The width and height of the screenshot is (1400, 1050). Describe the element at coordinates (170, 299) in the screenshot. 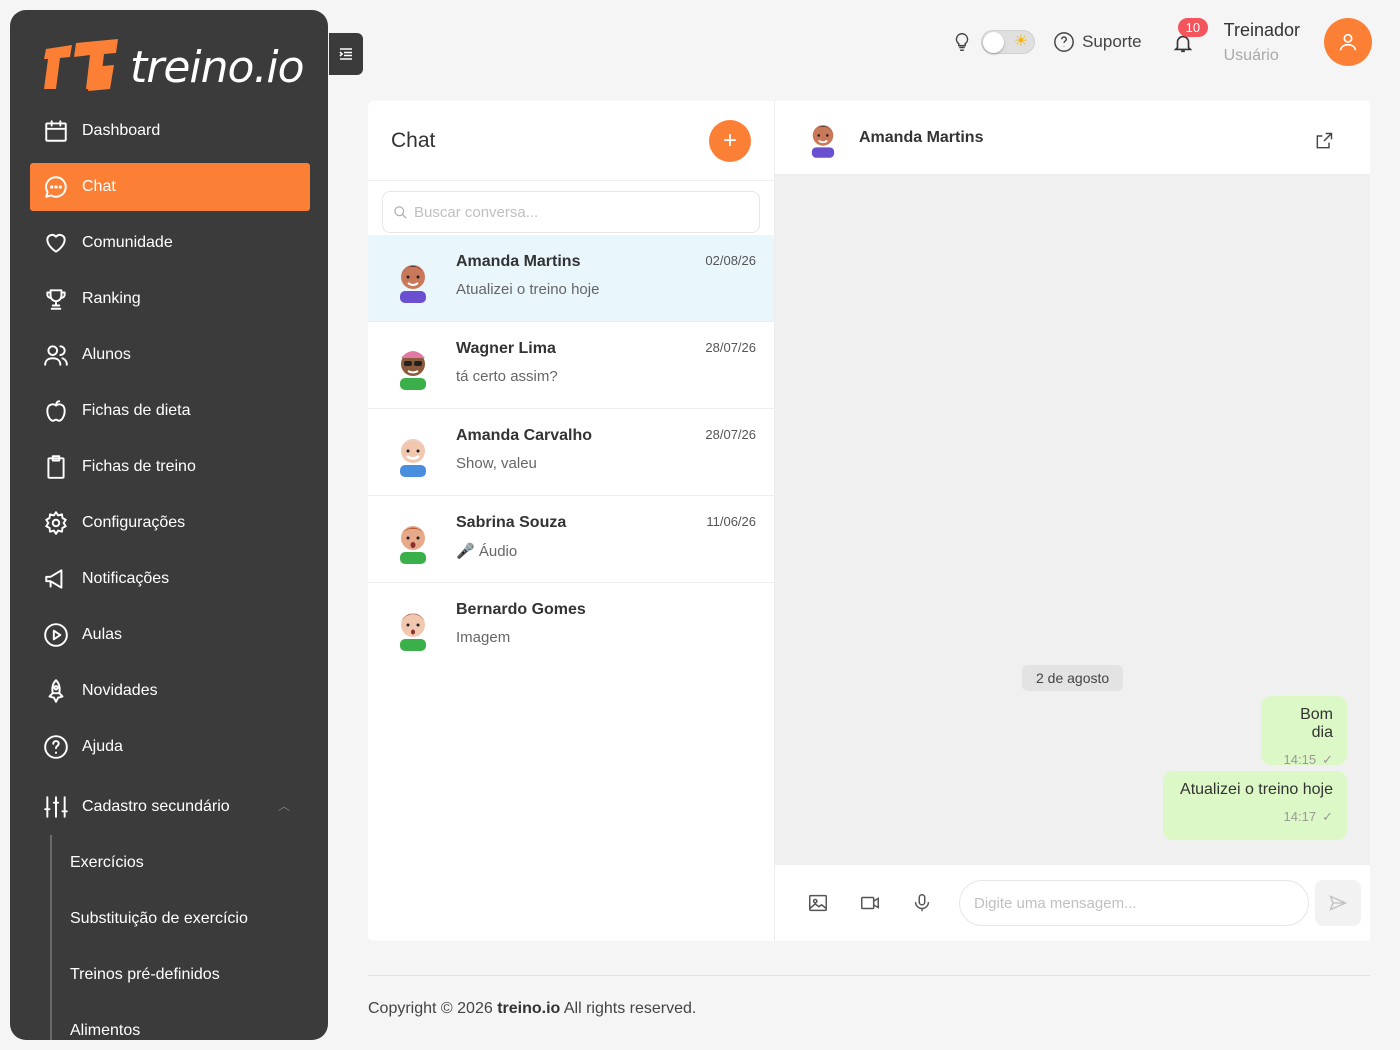

I see `sidebar-item-ranking: Ranking` at that location.